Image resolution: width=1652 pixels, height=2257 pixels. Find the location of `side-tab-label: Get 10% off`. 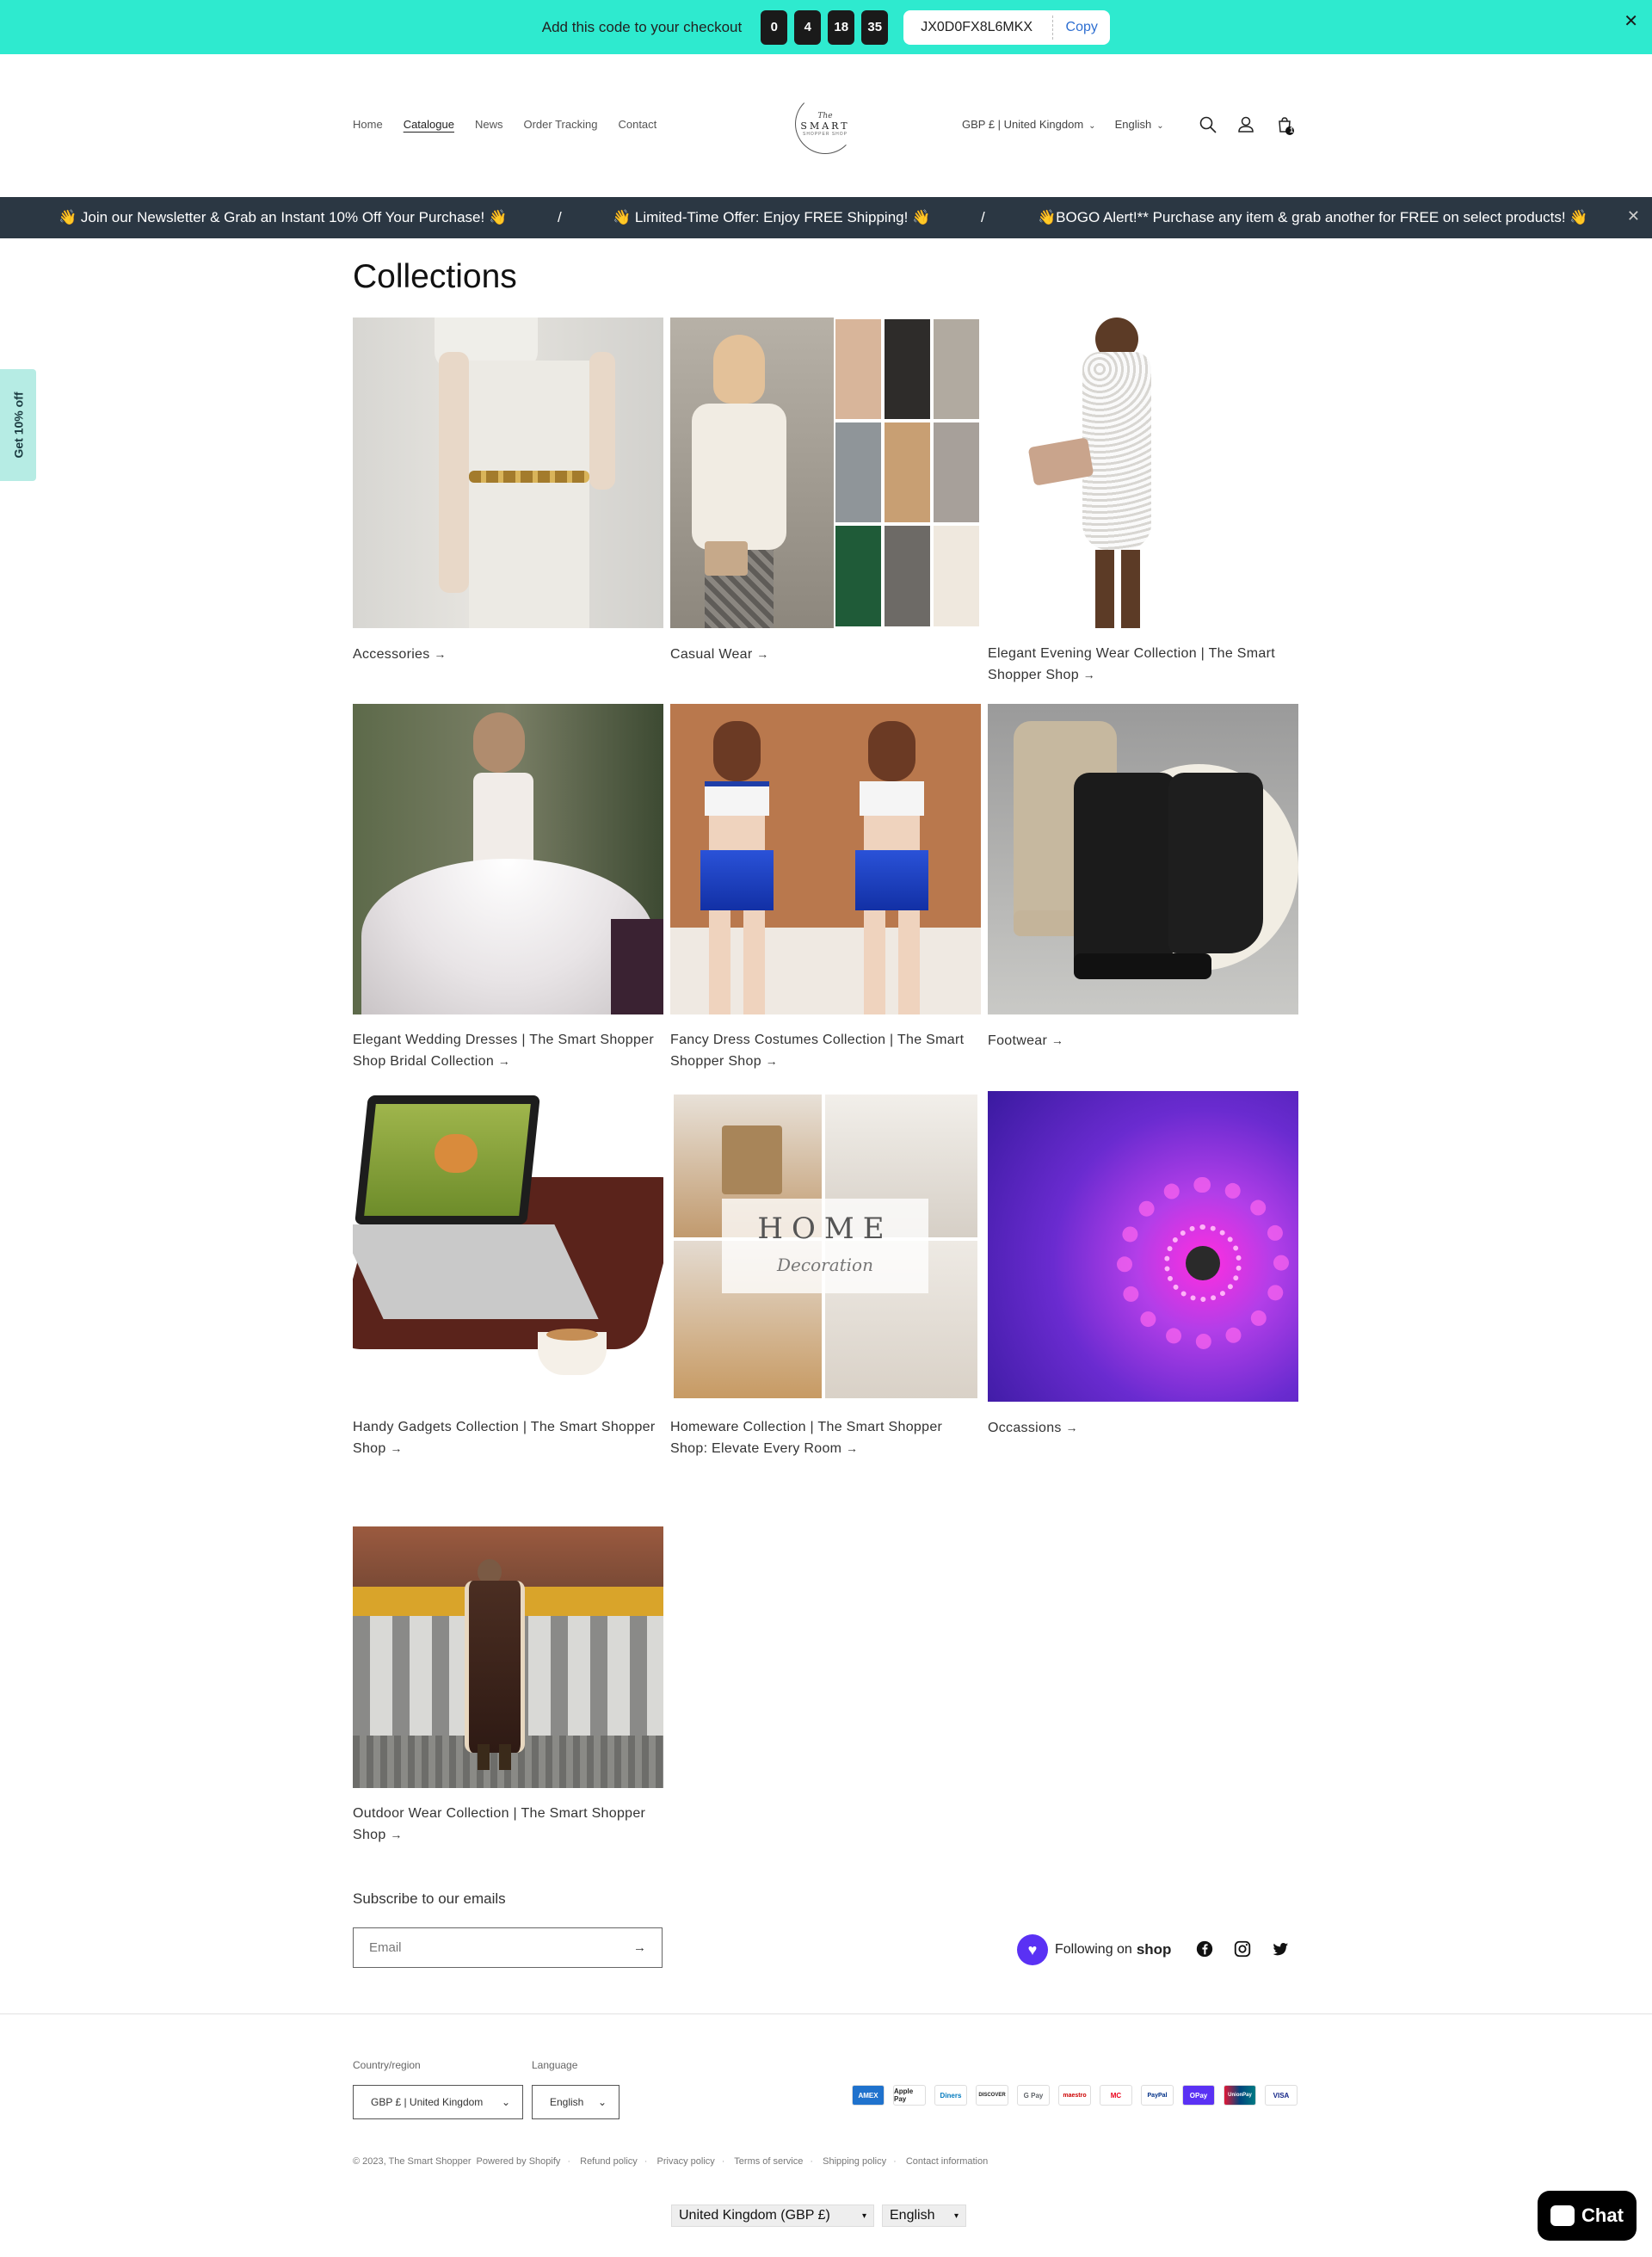

side-tab-label: Get 10% off is located at coordinates (18, 425).